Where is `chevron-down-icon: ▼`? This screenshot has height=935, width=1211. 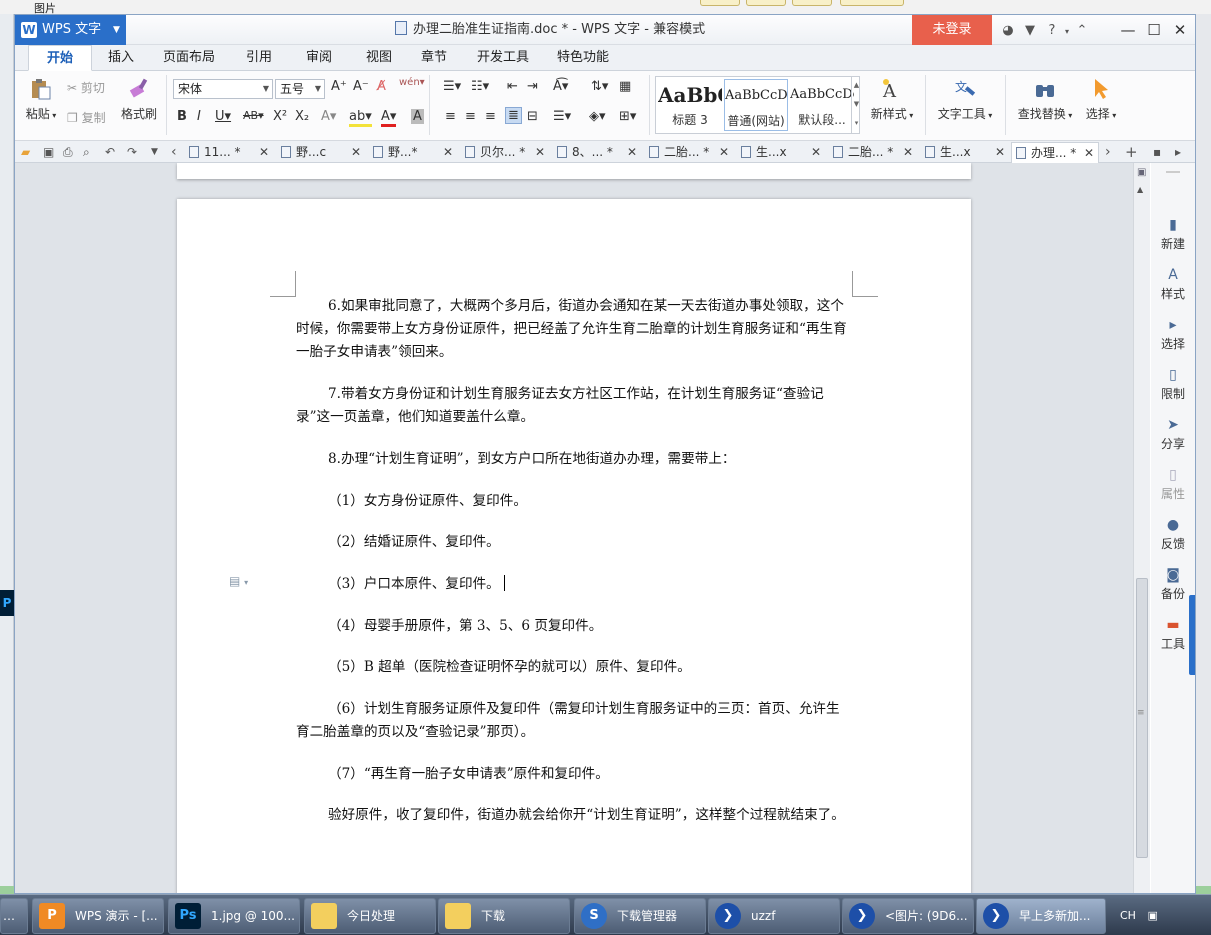
chevron-down-icon: ▼ is located at coordinates (856, 104).